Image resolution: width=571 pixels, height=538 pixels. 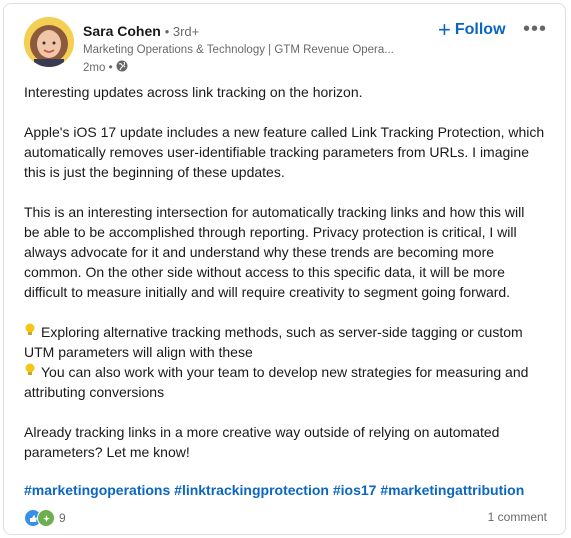 I want to click on author-name-row: Sara Cohen • 3rd+, so click(x=141, y=31).